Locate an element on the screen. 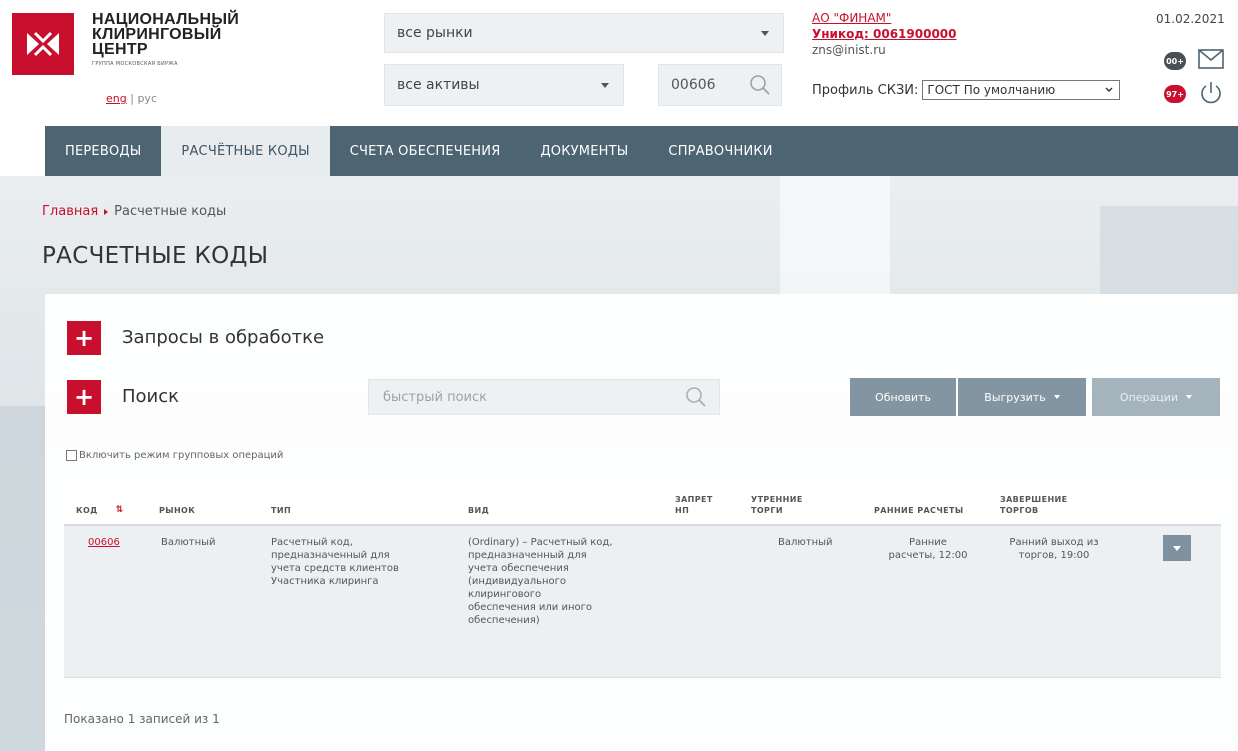 The image size is (1238, 751). col-header-close: ЗАВЕРШЕНИЕ ТОРГОВ is located at coordinates (1034, 502).